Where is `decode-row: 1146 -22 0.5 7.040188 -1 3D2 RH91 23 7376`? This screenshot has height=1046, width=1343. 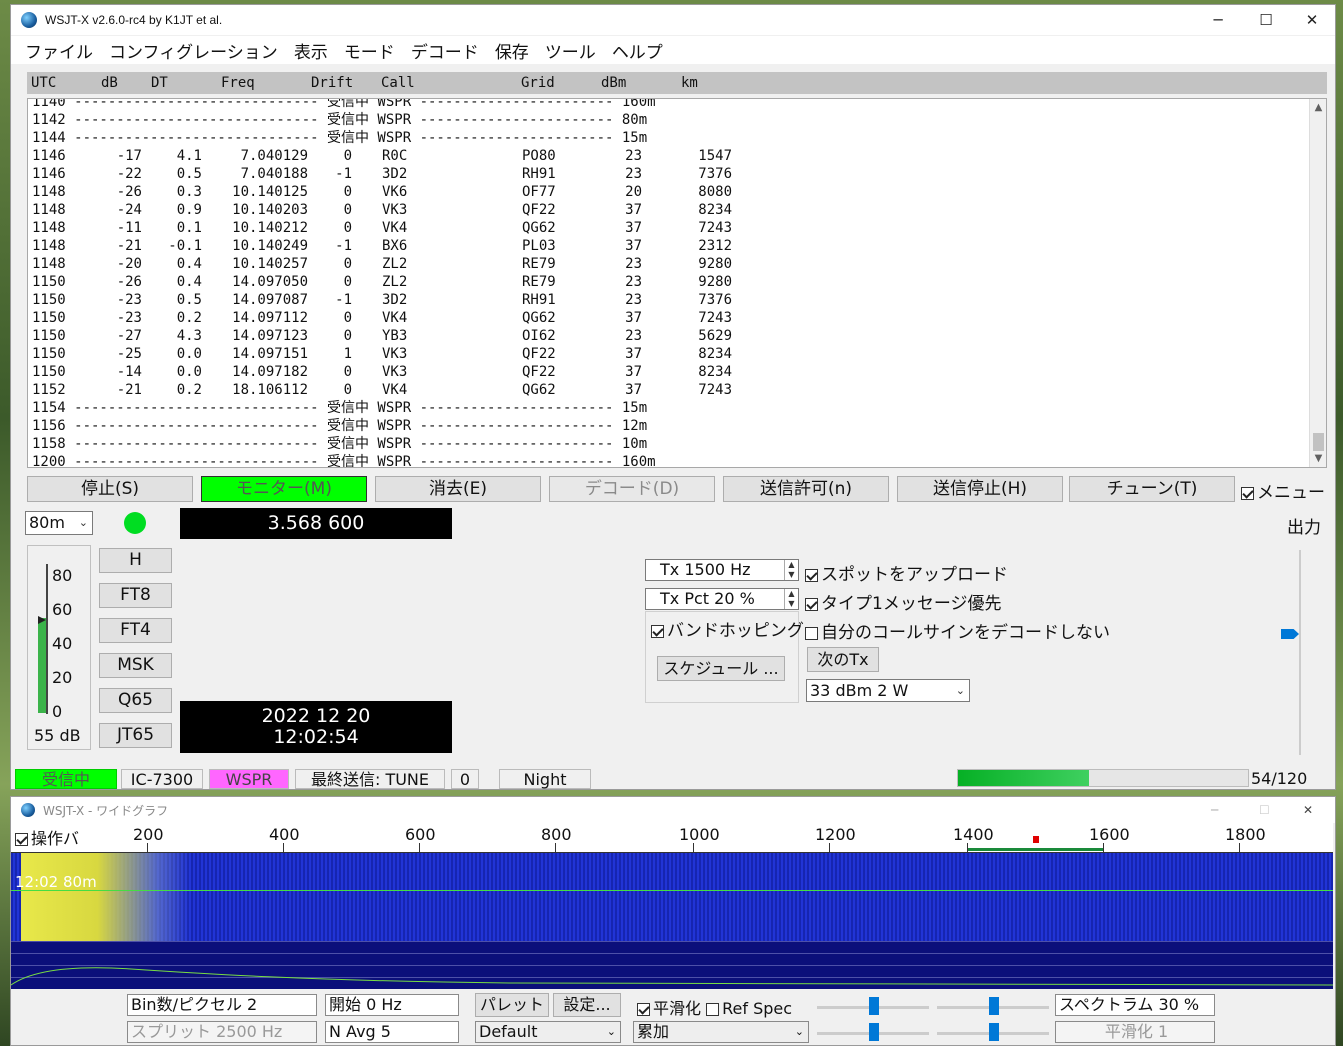
decode-row: 1146 -22 0.5 7.040188 -1 3D2 RH91 23 7376 is located at coordinates (667, 174).